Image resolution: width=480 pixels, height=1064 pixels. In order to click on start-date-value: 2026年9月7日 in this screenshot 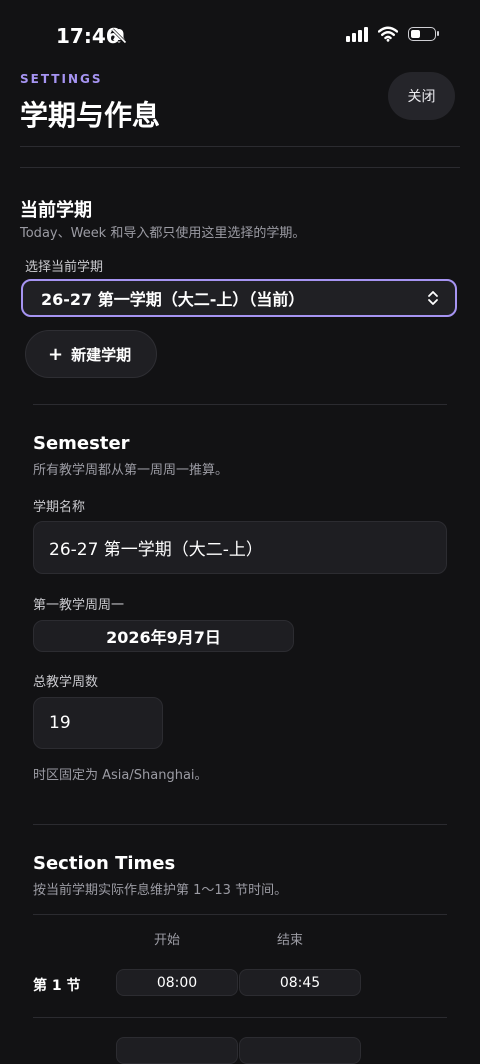, I will do `click(163, 637)`.